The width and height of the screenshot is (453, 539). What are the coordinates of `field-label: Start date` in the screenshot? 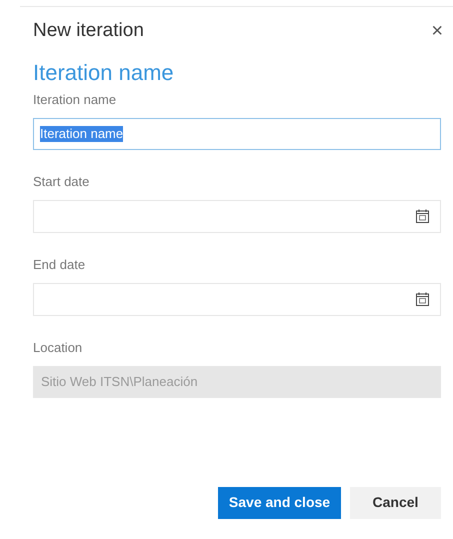 It's located at (61, 182).